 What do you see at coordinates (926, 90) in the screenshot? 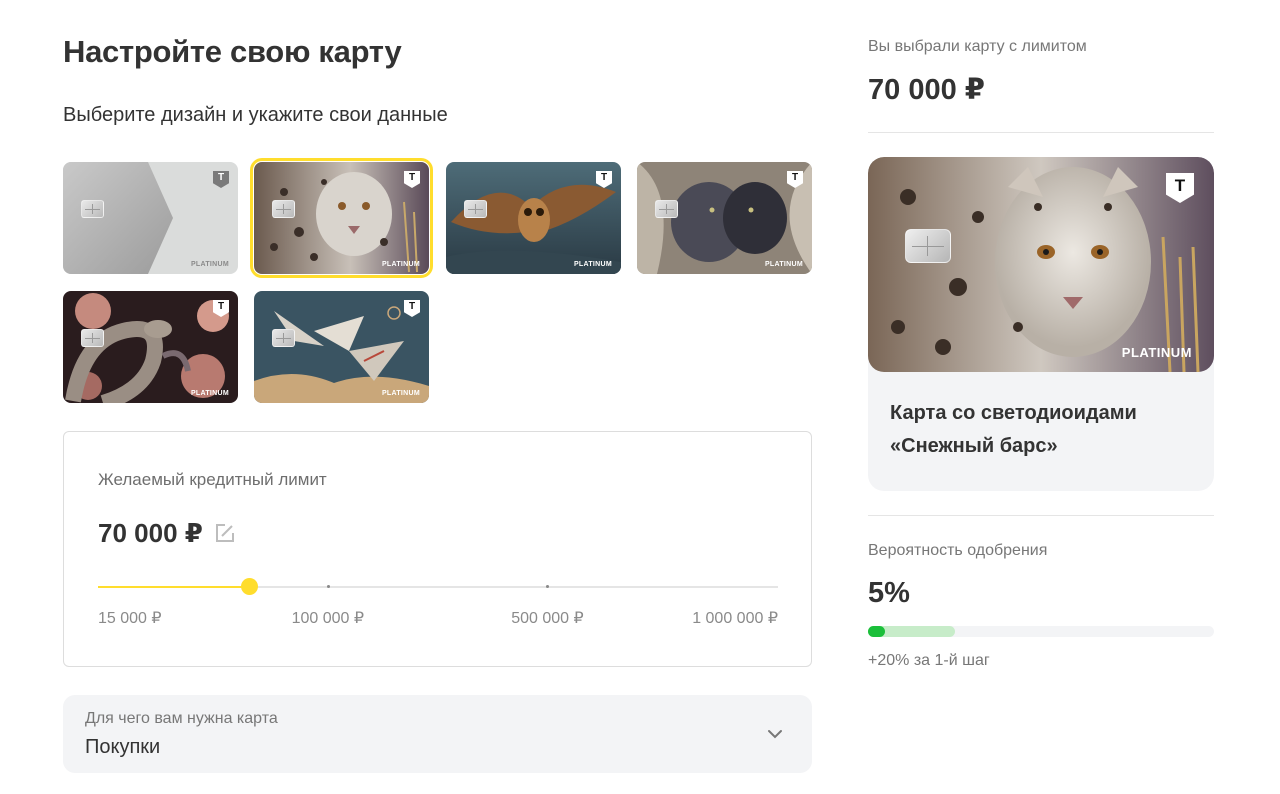
I see `selected-limit-value: 70 000 ₽` at bounding box center [926, 90].